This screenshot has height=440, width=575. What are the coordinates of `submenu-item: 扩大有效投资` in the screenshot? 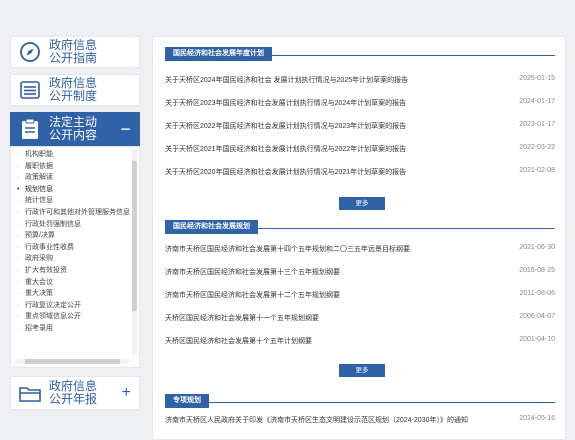 It's located at (78, 271).